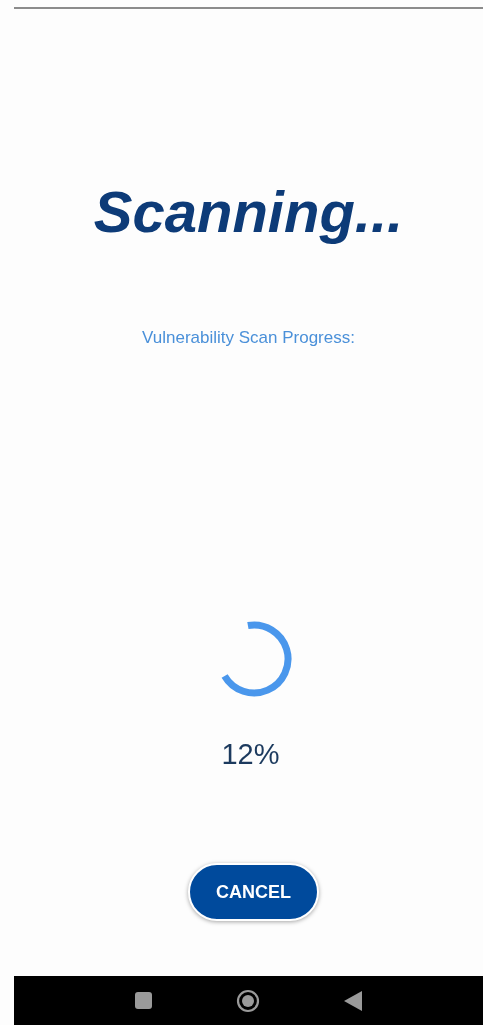 Image resolution: width=483 pixels, height=1025 pixels. Describe the element at coordinates (250, 754) in the screenshot. I see `progress-percent: 12%` at that location.